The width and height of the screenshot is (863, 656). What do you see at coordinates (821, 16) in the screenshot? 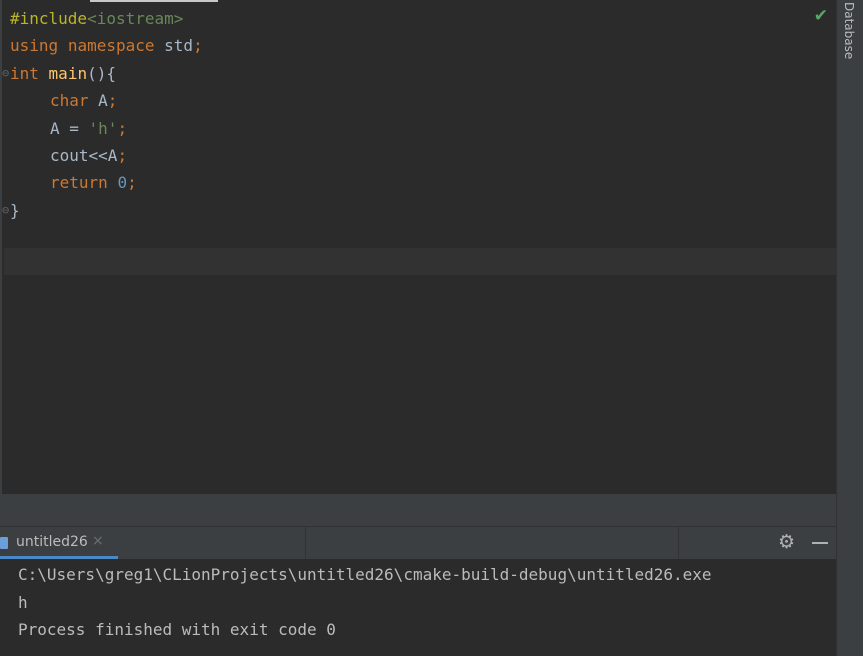
I see `check-icon: ✔` at bounding box center [821, 16].